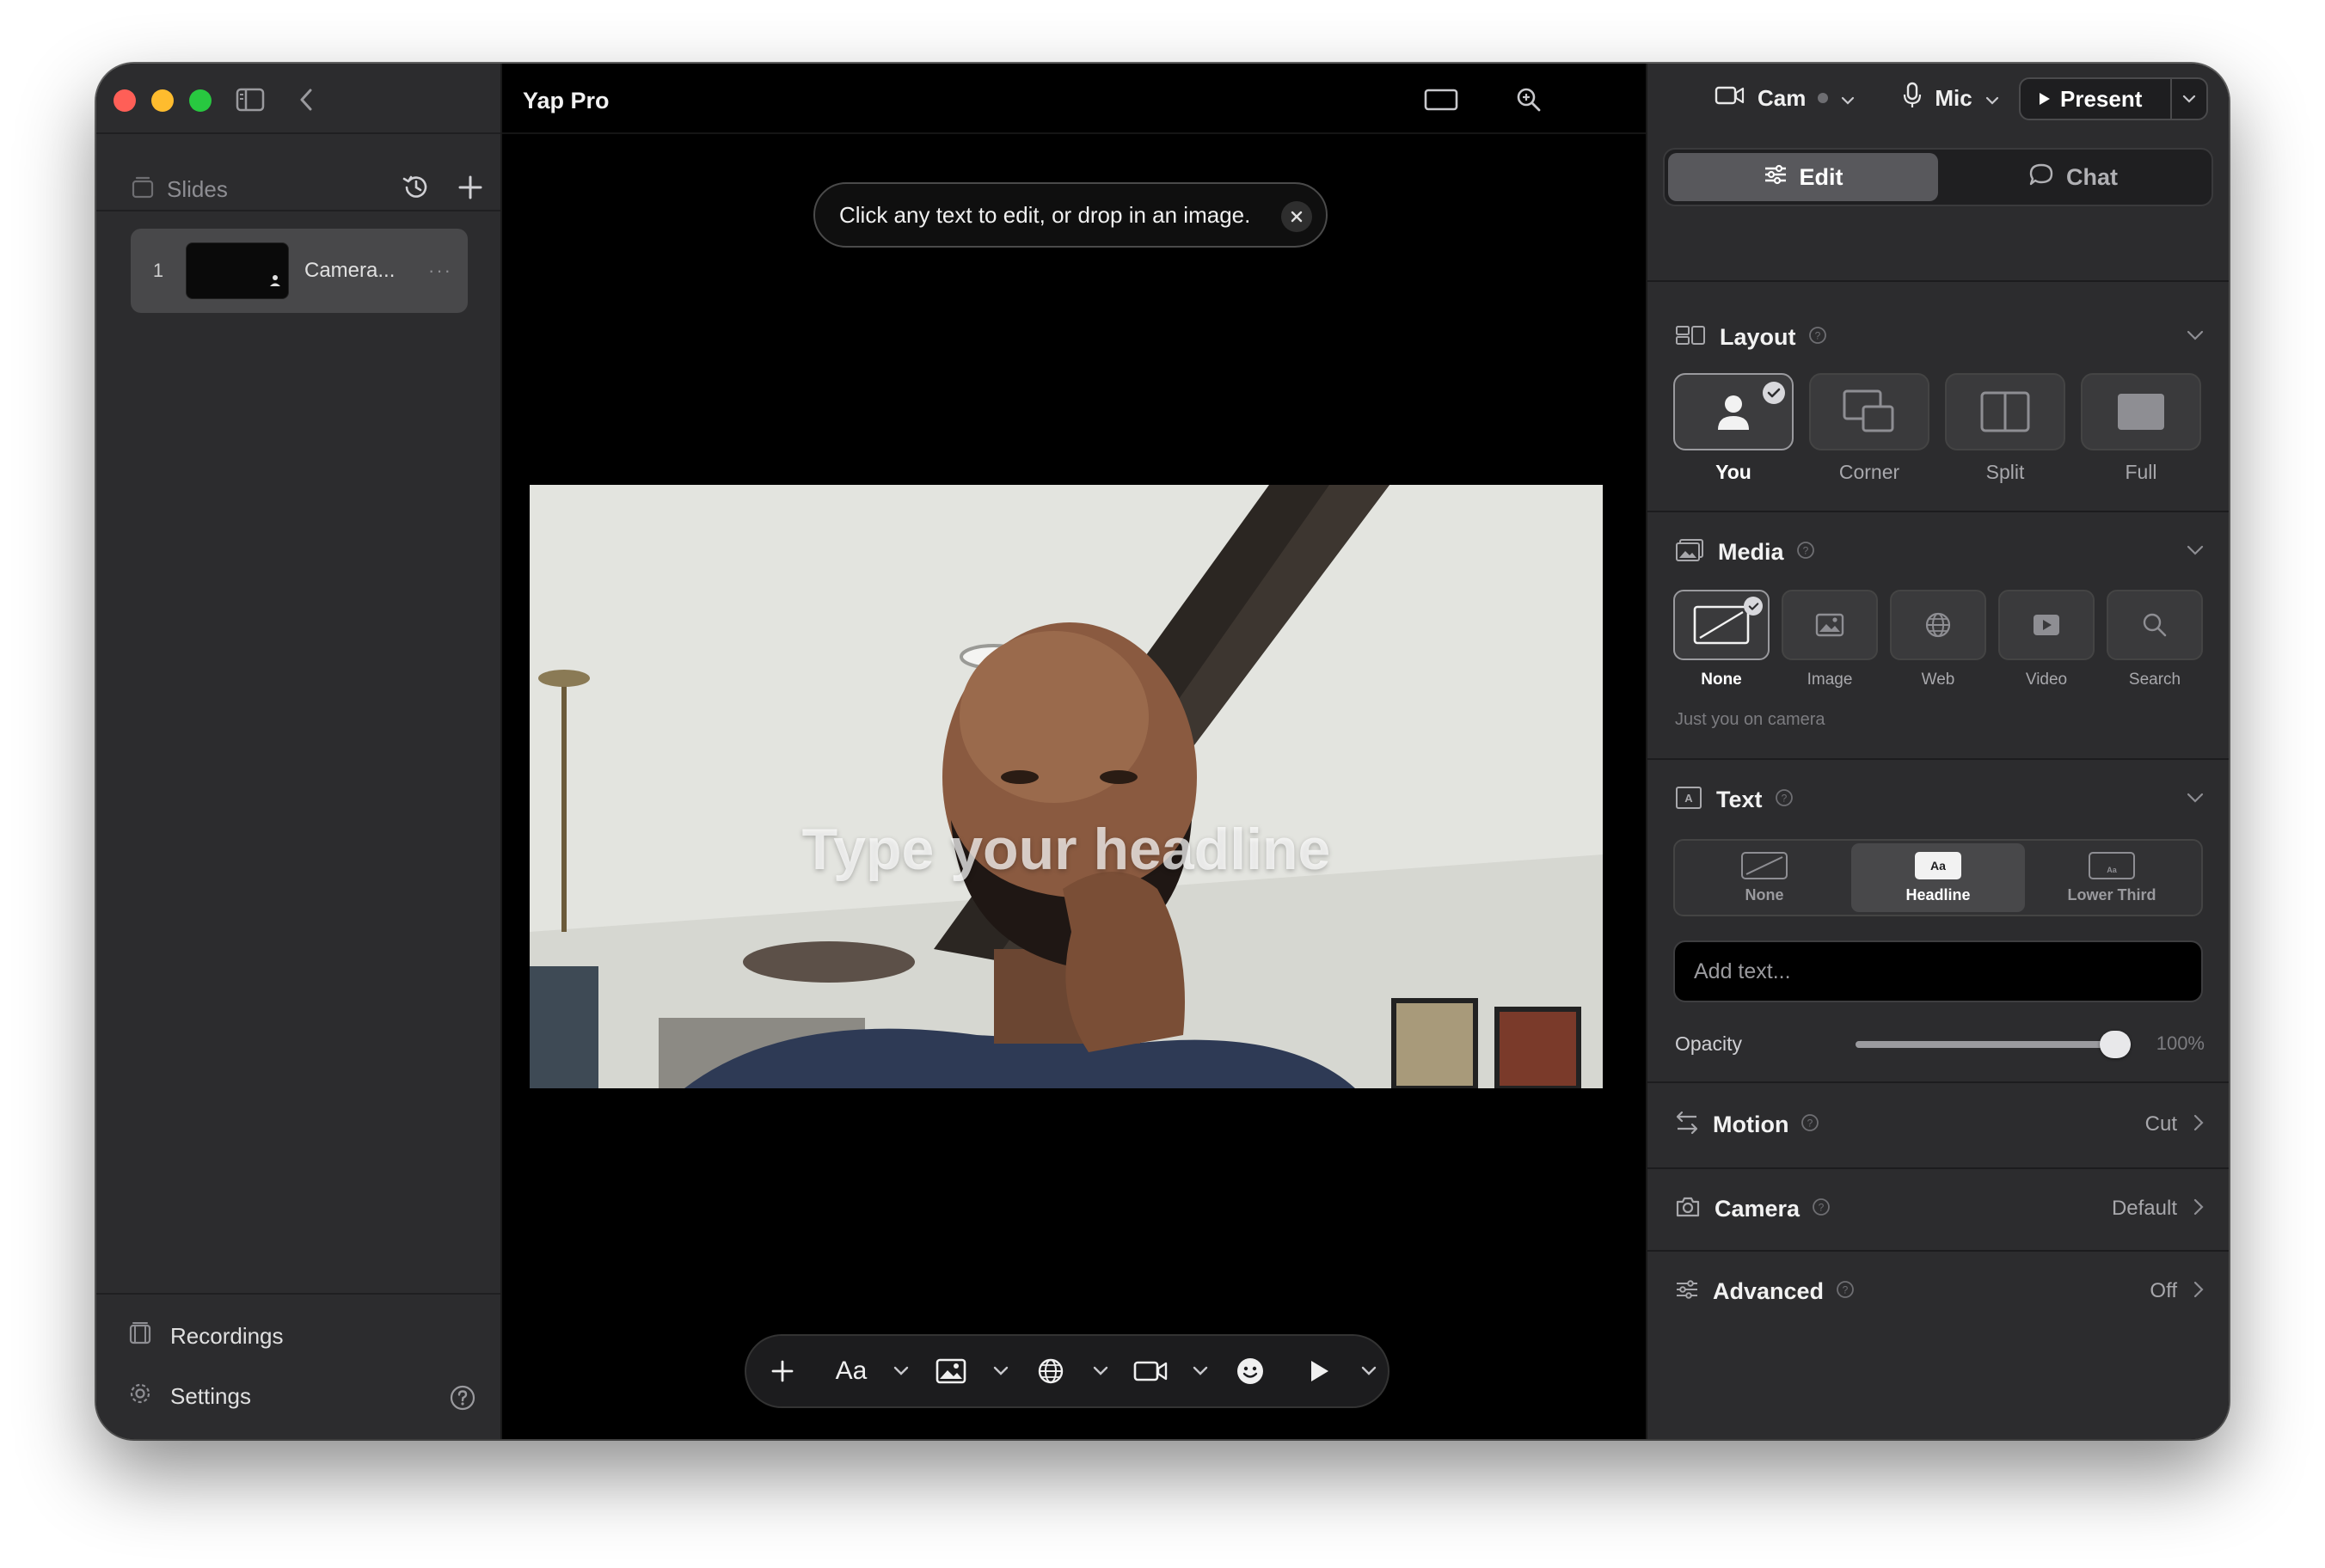  I want to click on media-option-none: None, so click(1722, 639).